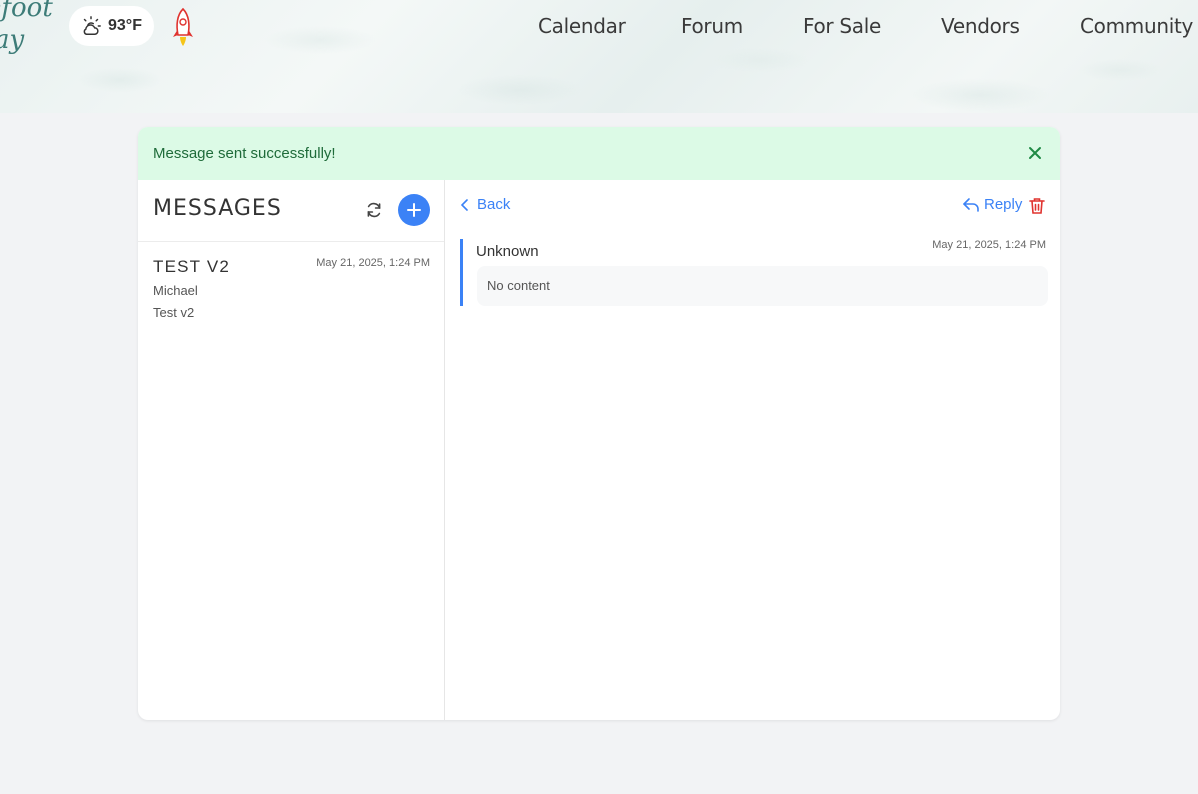 The height and width of the screenshot is (794, 1198). I want to click on nav-community: Community, so click(1136, 26).